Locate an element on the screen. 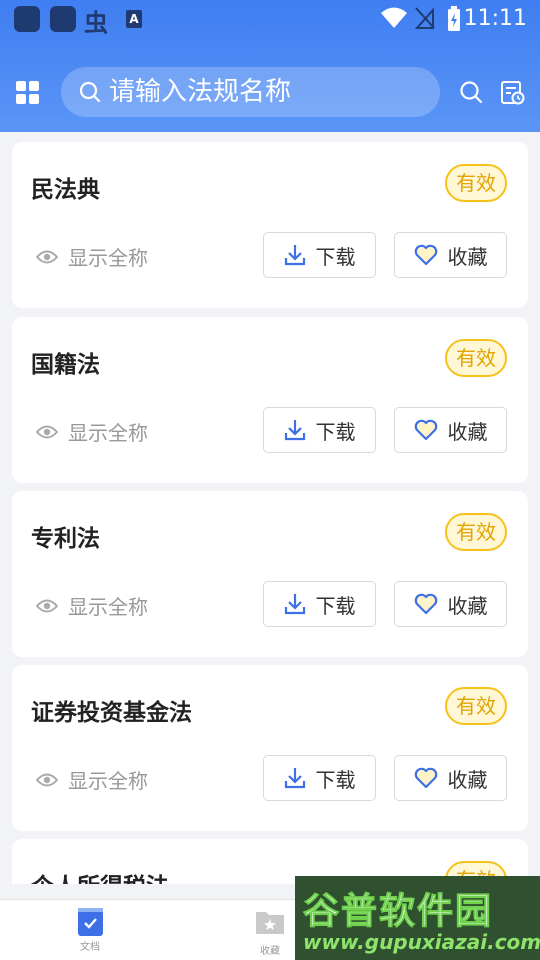 This screenshot has height=960, width=540. wifi-icon is located at coordinates (394, 17).